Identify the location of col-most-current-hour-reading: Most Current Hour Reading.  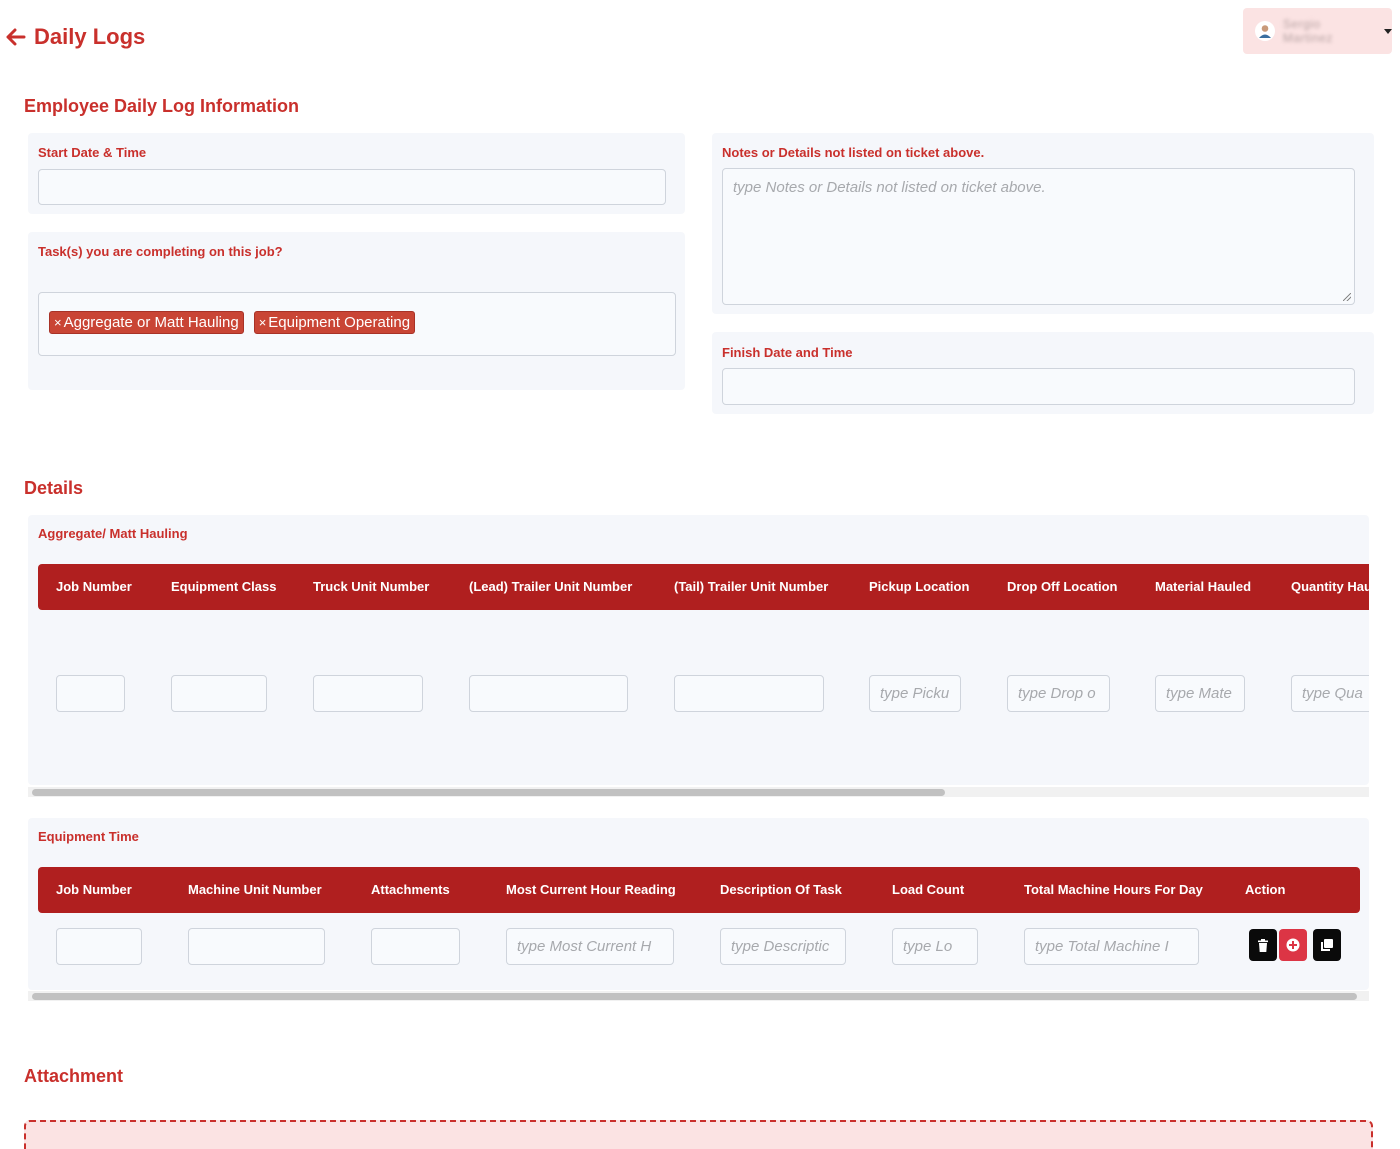
(591, 890).